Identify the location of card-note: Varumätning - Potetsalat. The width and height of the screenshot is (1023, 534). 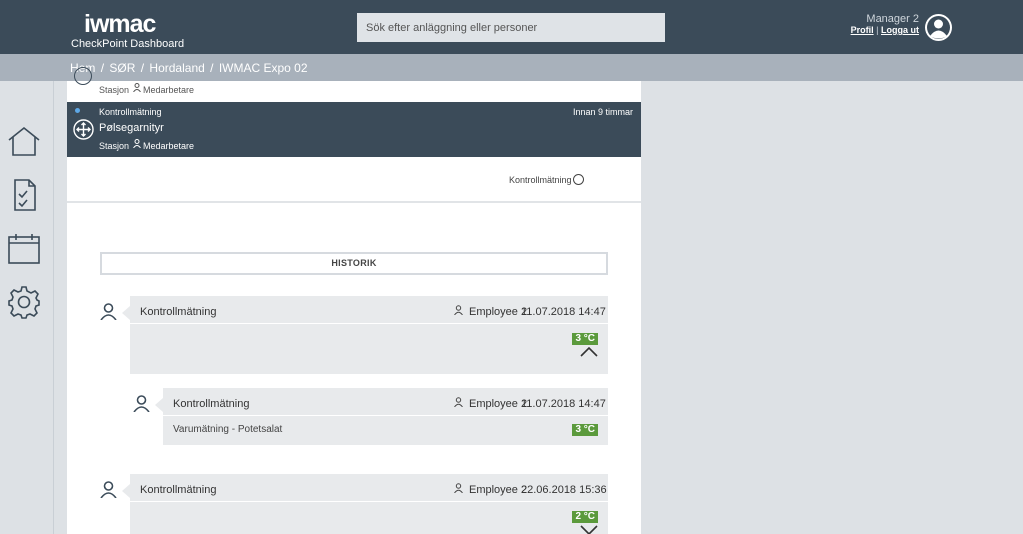
(228, 429).